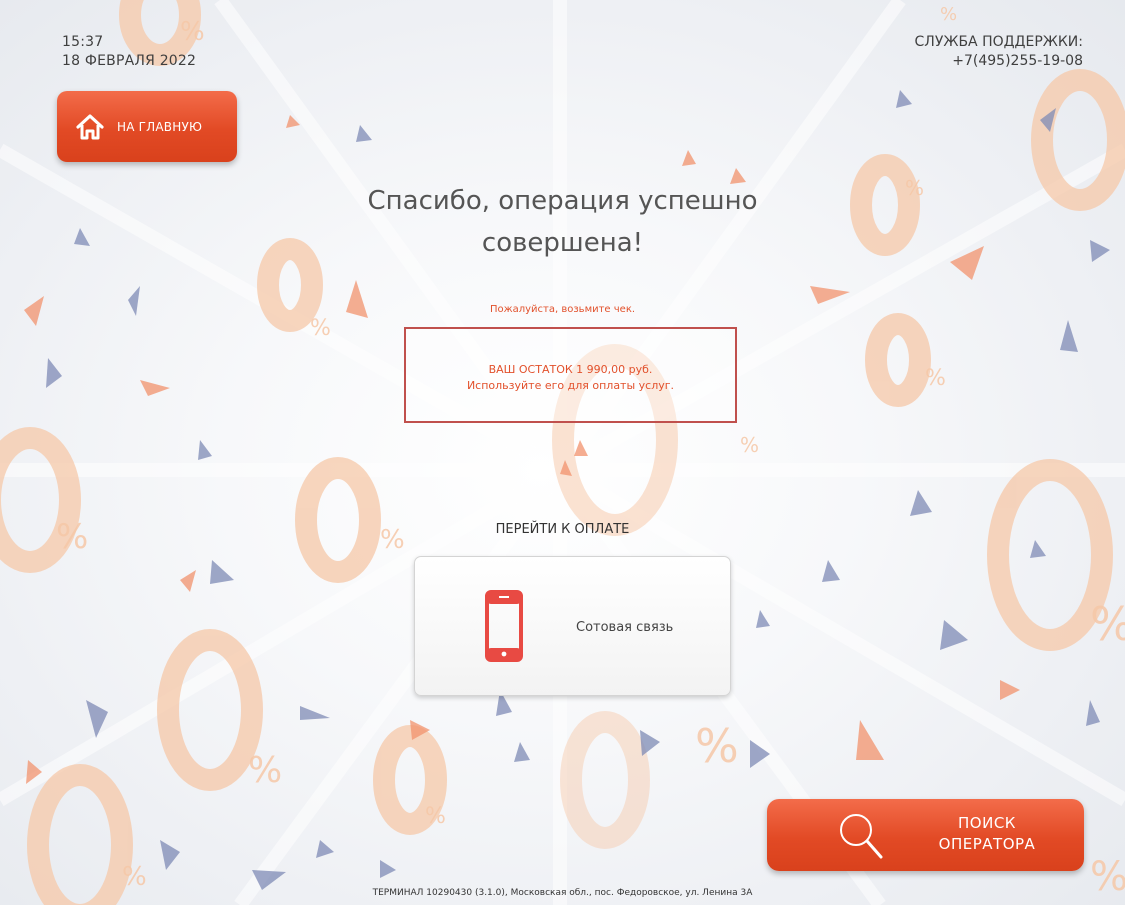 This screenshot has height=905, width=1125. I want to click on mobile-phone-icon, so click(504, 626).